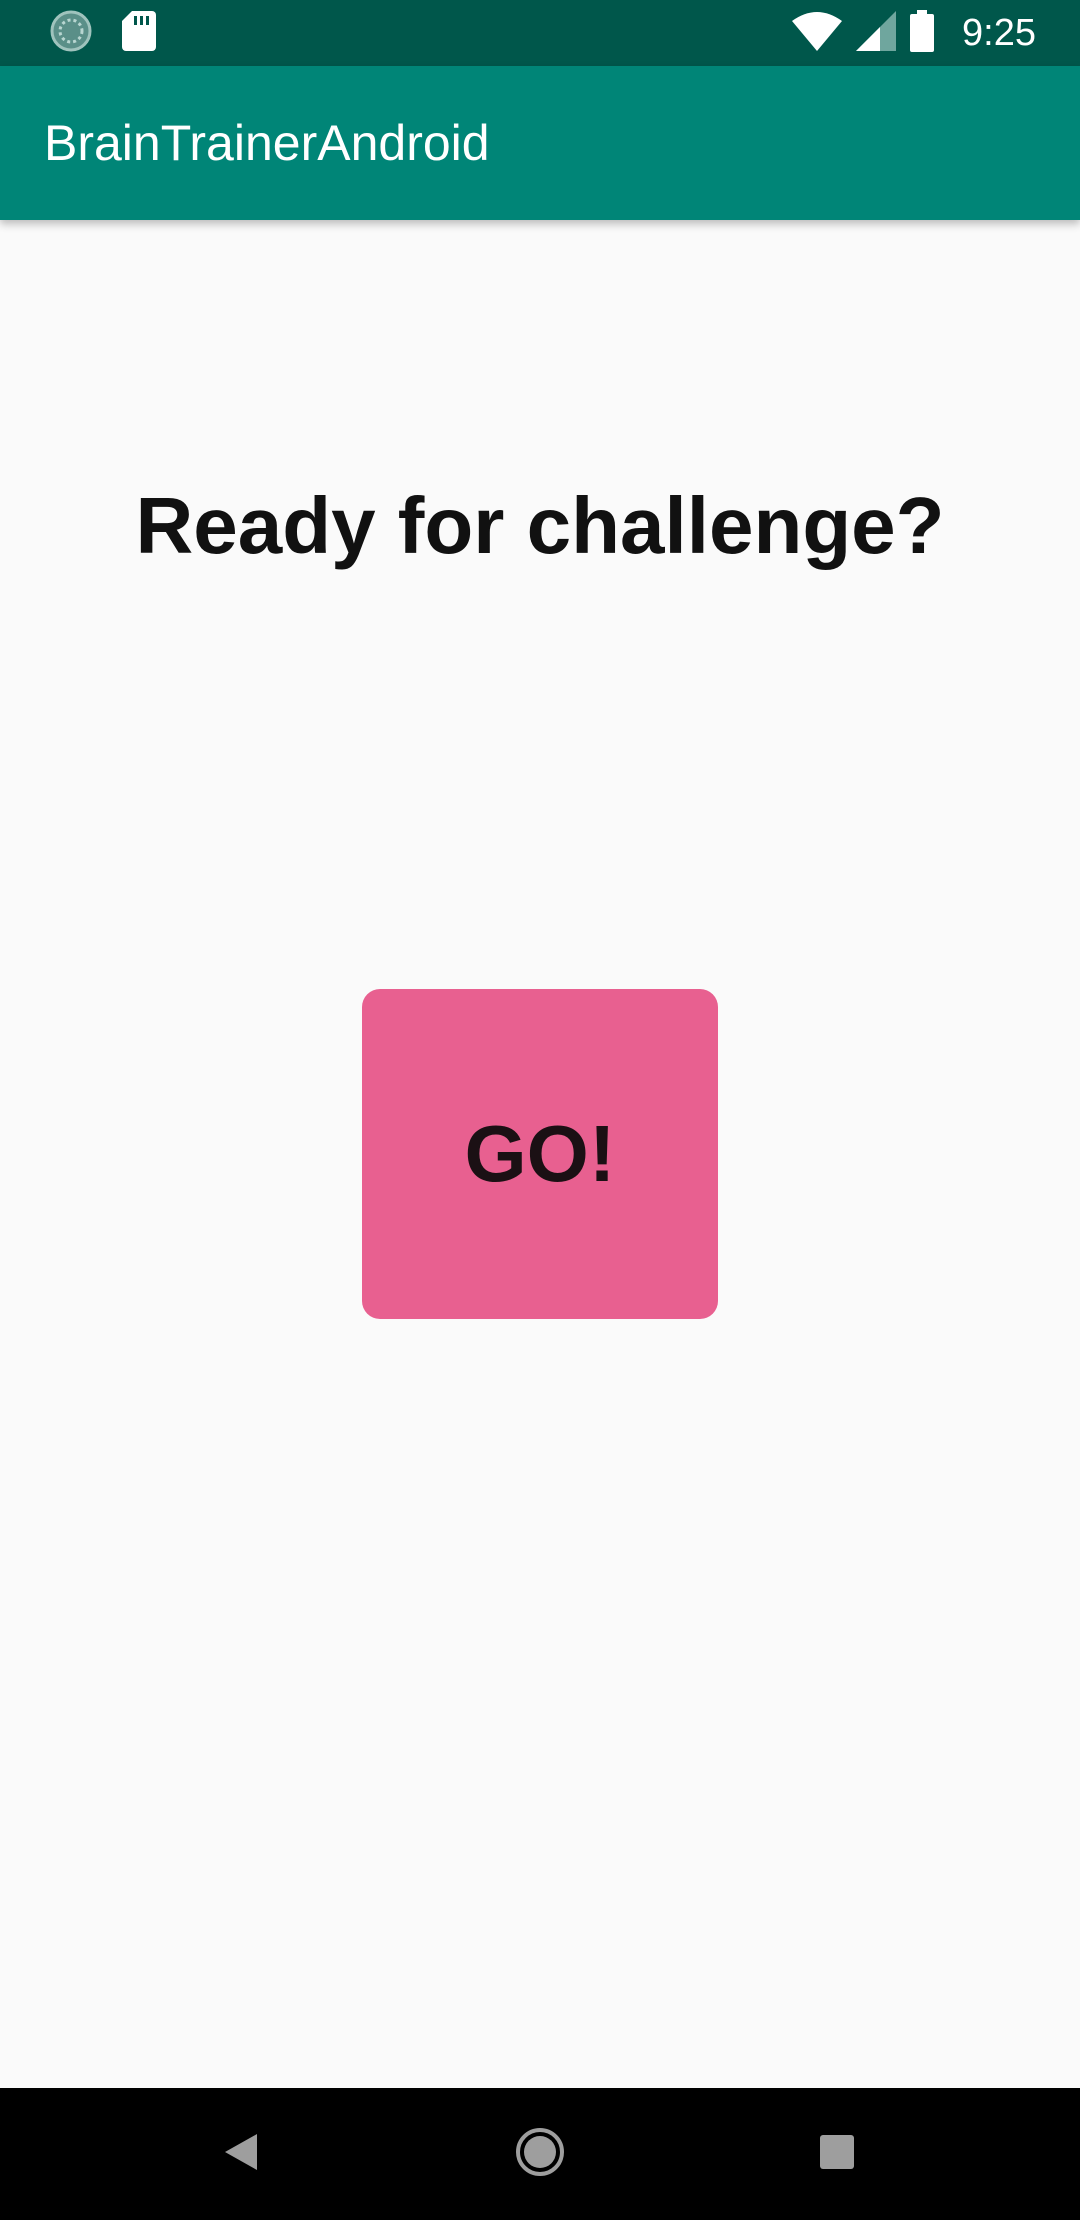 The image size is (1080, 2220). I want to click on go-button: GO!, so click(540, 1154).